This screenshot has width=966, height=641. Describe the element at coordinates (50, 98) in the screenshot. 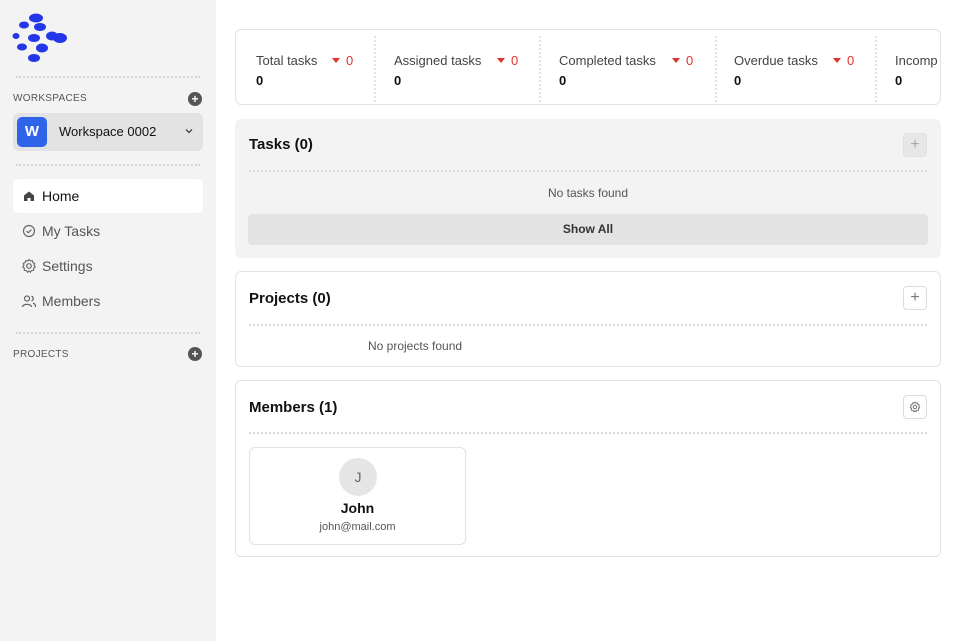

I see `workspaces-label: WORKSPACES` at that location.